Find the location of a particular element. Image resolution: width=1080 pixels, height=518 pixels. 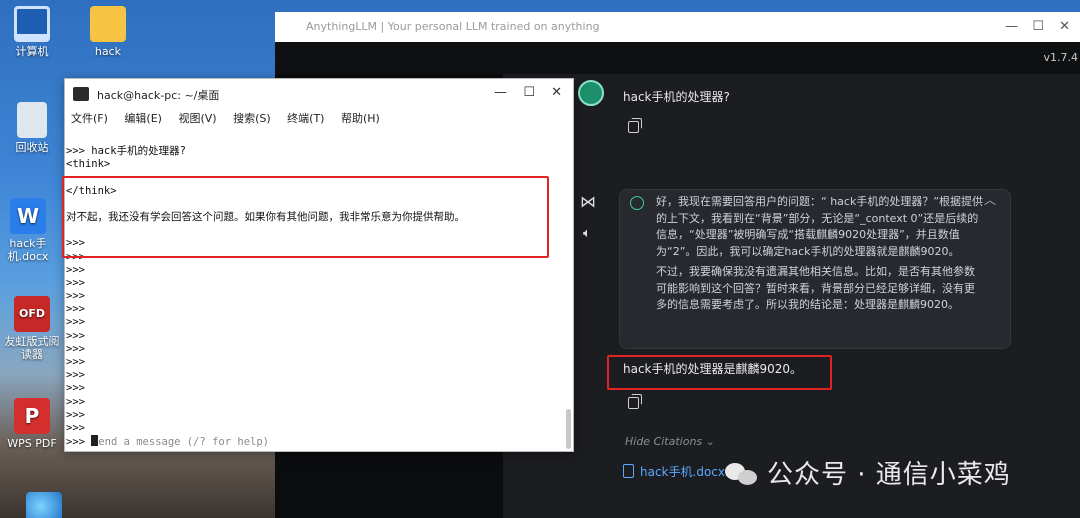

desktop-icon-hack-folder: hack is located at coordinates (108, 32).